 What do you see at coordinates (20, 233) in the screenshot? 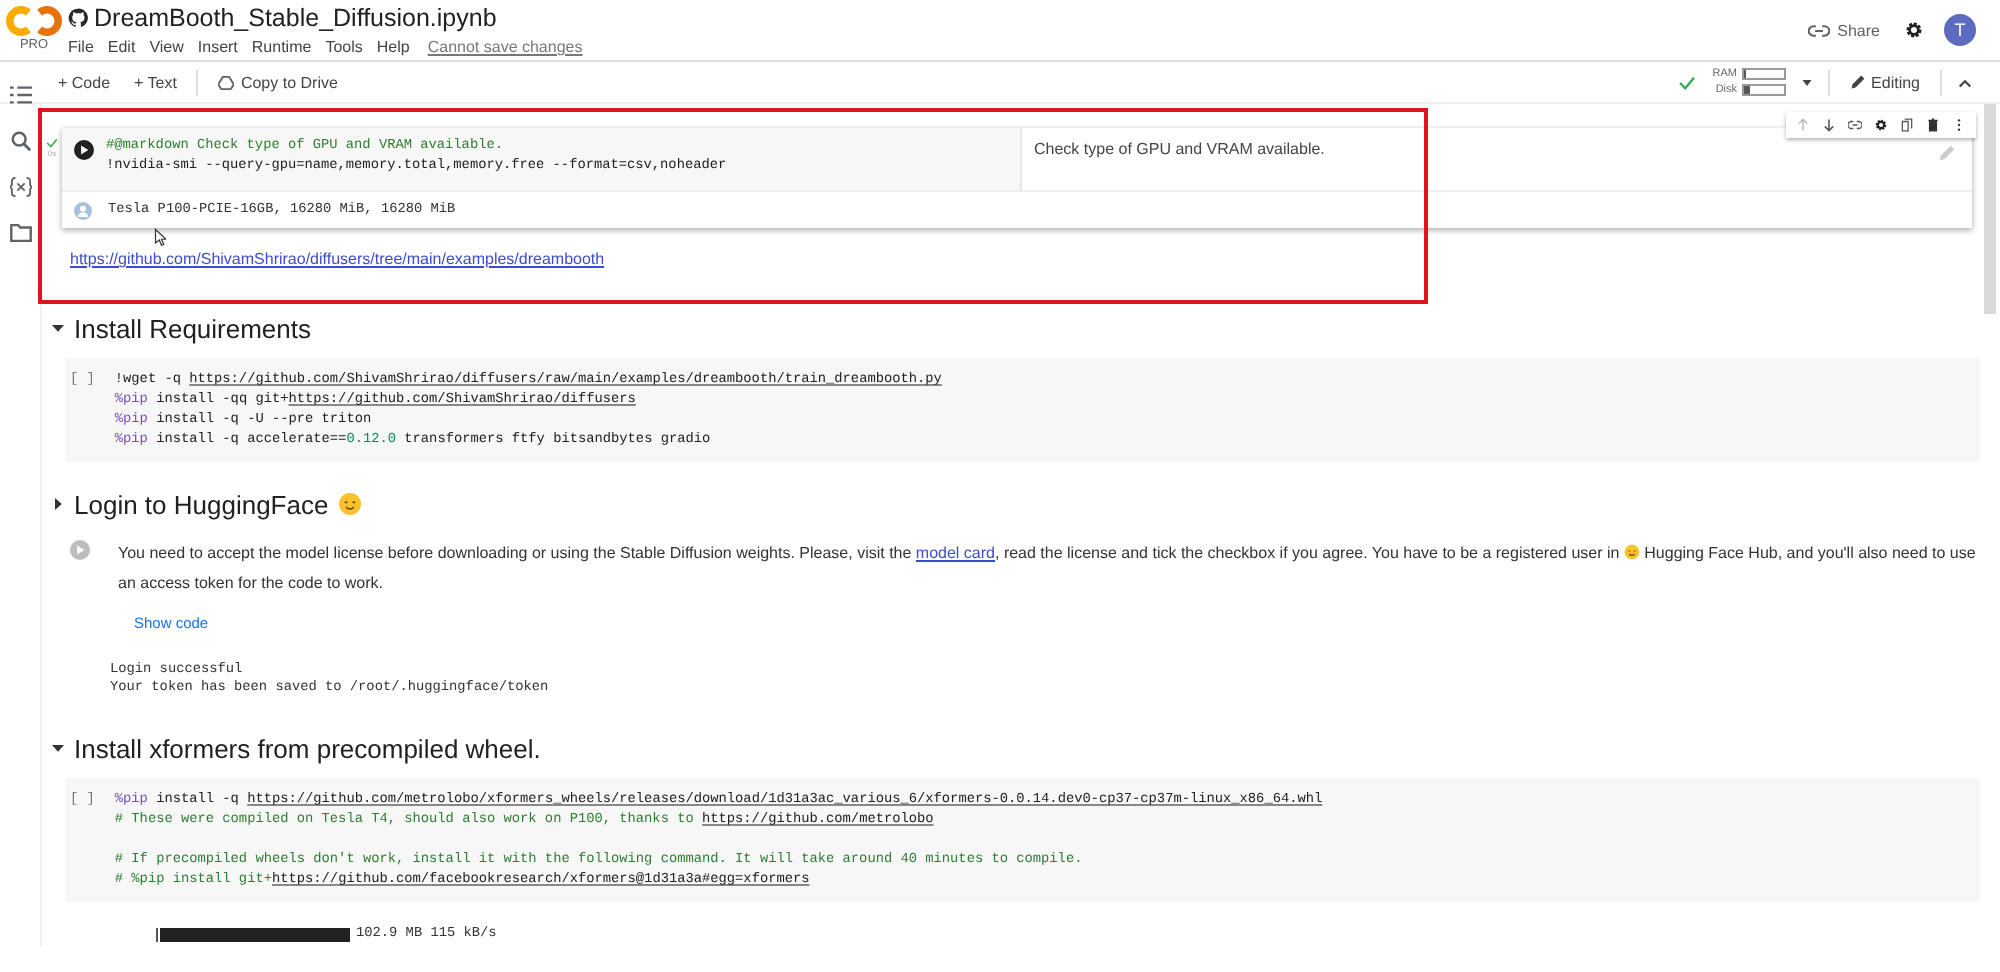
I see `folder-icon` at bounding box center [20, 233].